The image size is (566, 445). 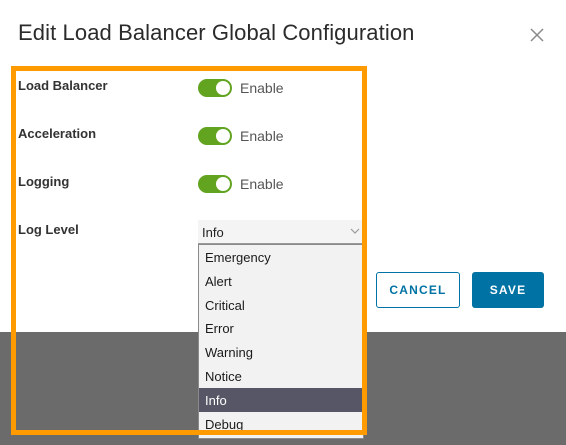 What do you see at coordinates (216, 32) in the screenshot?
I see `dialog-title: Edit Load Balancer Global Configuration` at bounding box center [216, 32].